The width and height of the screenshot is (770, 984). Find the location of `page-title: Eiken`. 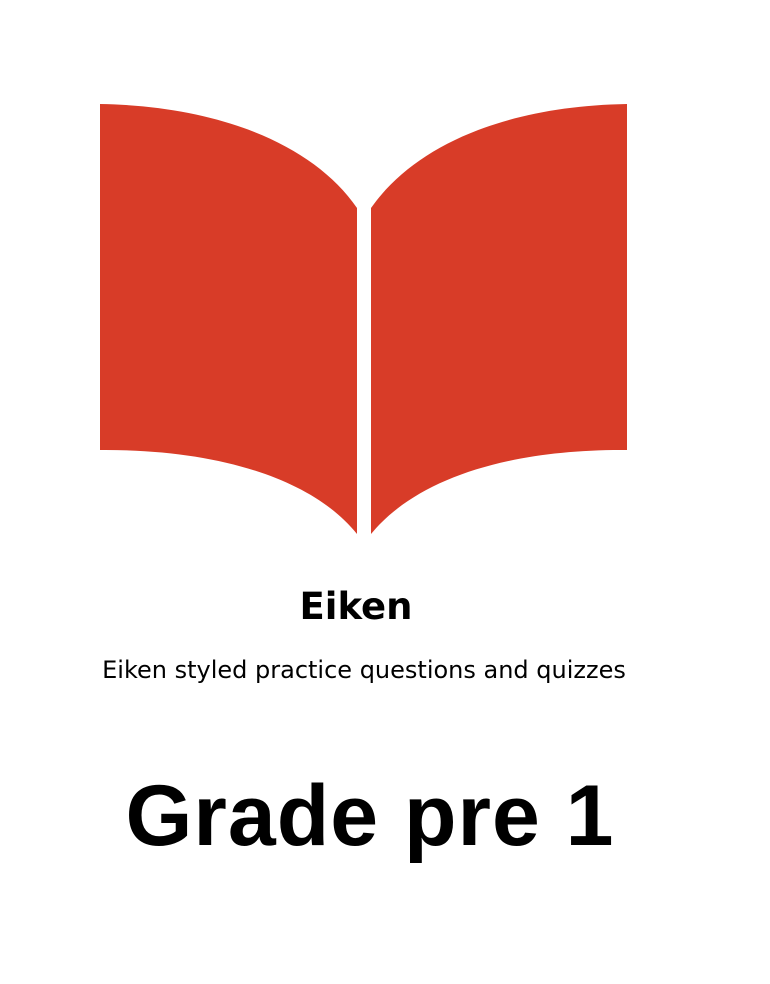

page-title: Eiken is located at coordinates (356, 606).